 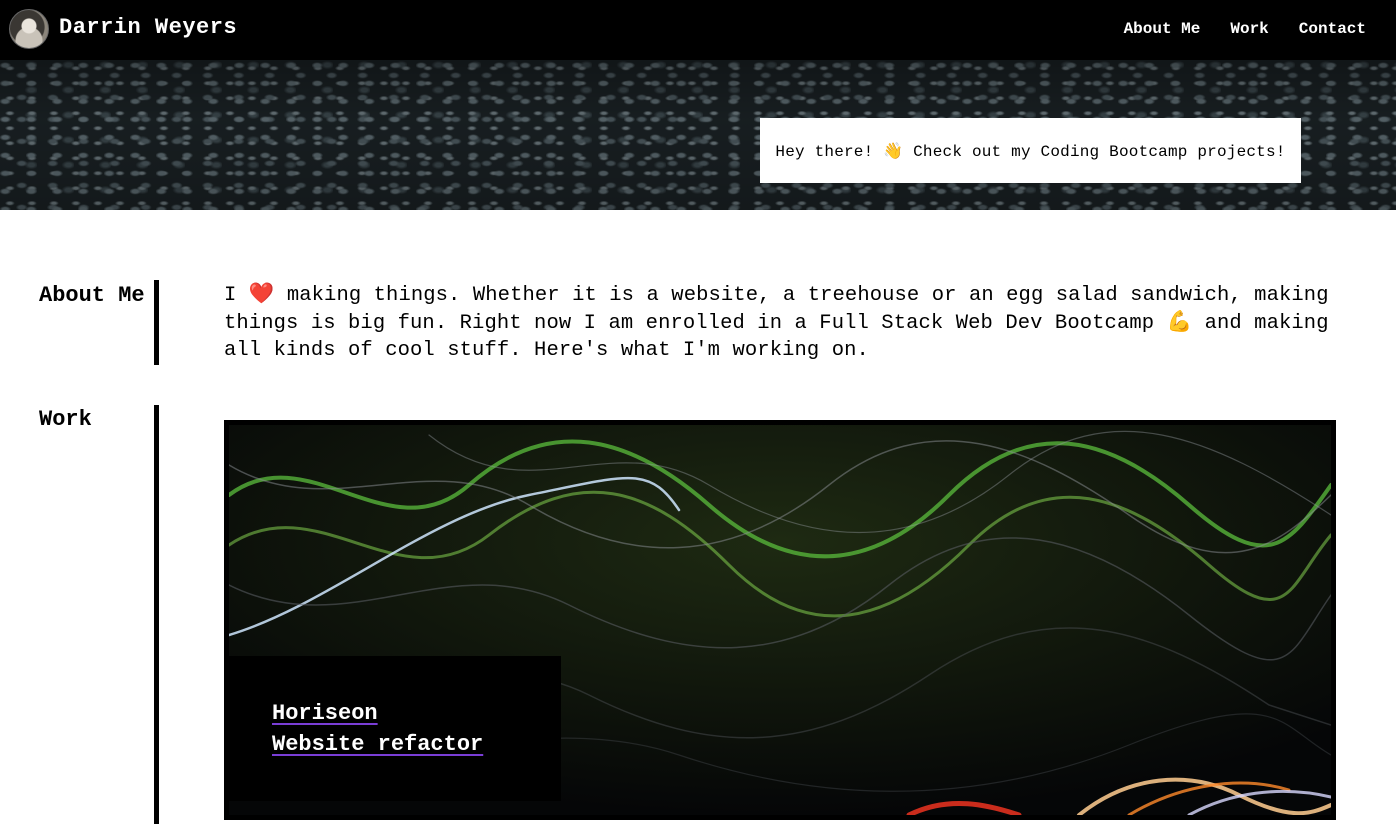 What do you see at coordinates (92, 295) in the screenshot?
I see `about-heading: About Me` at bounding box center [92, 295].